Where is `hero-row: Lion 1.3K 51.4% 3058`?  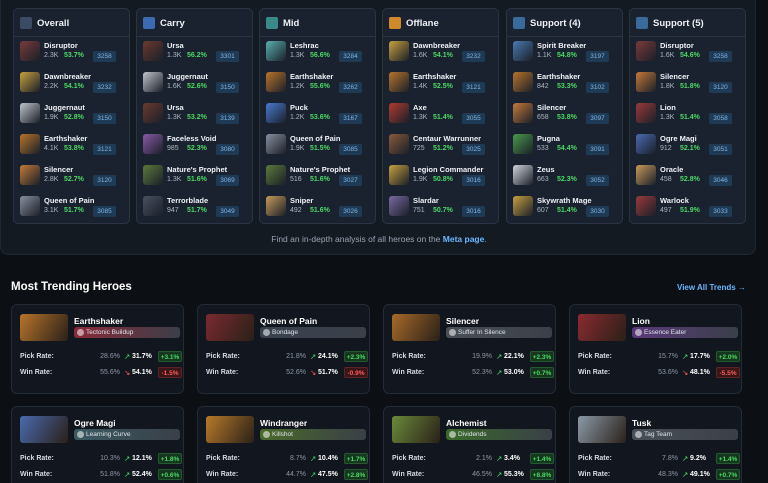 hero-row: Lion 1.3K 51.4% 3058 is located at coordinates (689, 116).